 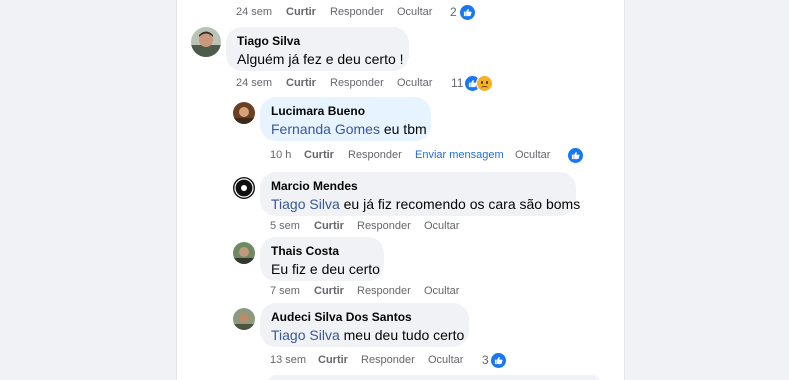 What do you see at coordinates (460, 204) in the screenshot?
I see `comment-body: eu já fiz recomendo os cara são boms` at bounding box center [460, 204].